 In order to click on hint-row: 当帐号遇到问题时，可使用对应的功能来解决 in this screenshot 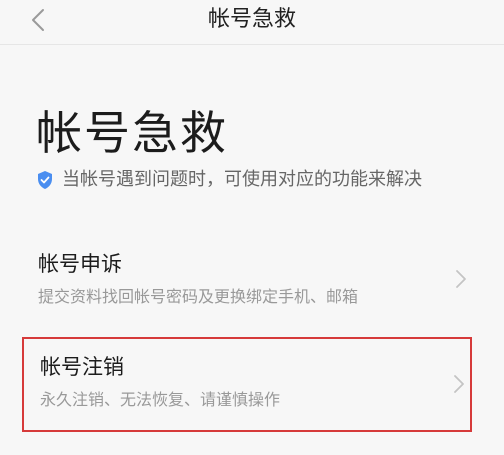, I will do `click(229, 180)`.